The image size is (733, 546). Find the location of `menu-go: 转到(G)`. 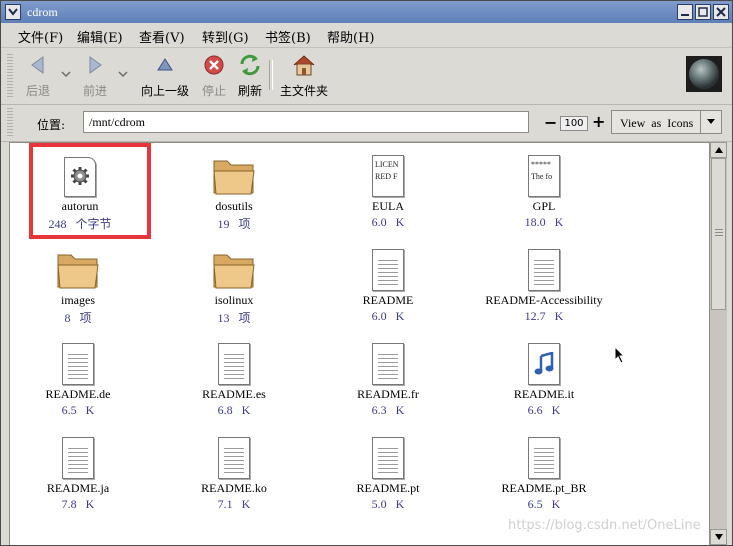

menu-go: 转到(G) is located at coordinates (225, 36).